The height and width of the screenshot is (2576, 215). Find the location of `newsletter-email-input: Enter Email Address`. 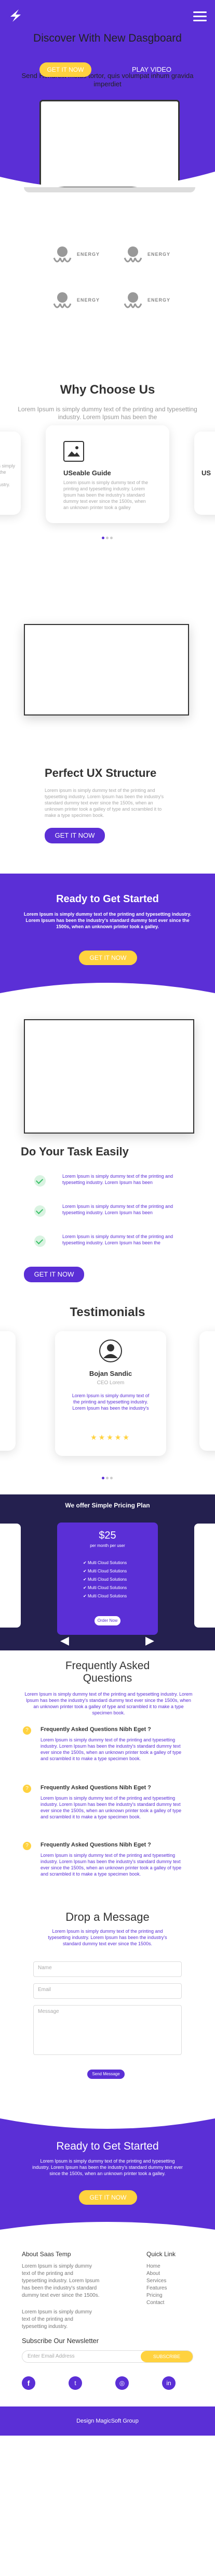

newsletter-email-input: Enter Email Address is located at coordinates (51, 2356).